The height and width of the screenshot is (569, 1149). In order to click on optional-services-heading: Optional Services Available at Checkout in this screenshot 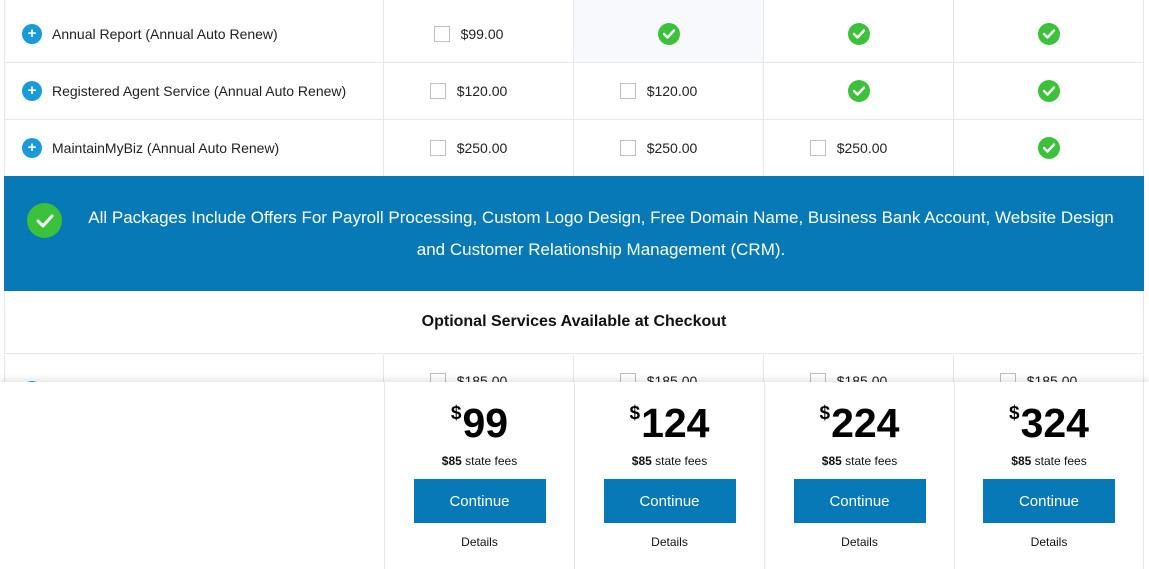, I will do `click(574, 322)`.